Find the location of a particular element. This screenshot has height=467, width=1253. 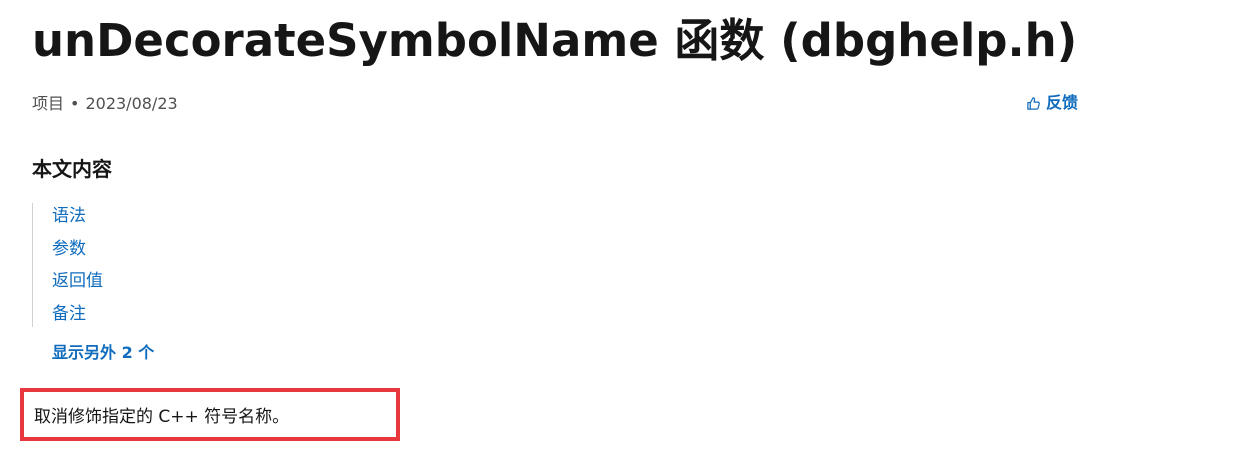

thumbs-up-icon is located at coordinates (1033, 103).